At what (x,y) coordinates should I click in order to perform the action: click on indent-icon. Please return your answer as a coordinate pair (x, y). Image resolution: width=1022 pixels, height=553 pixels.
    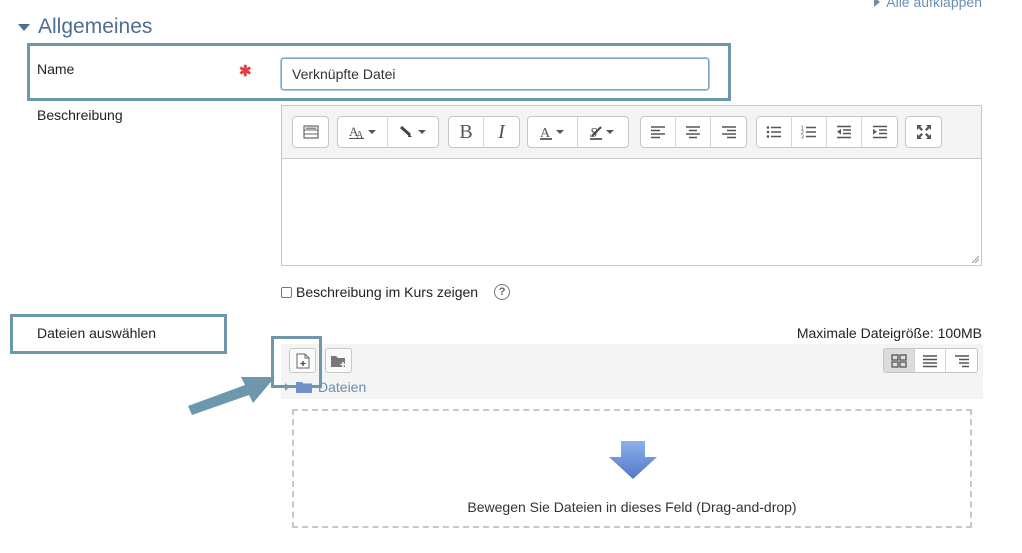
    Looking at the image, I should click on (879, 132).